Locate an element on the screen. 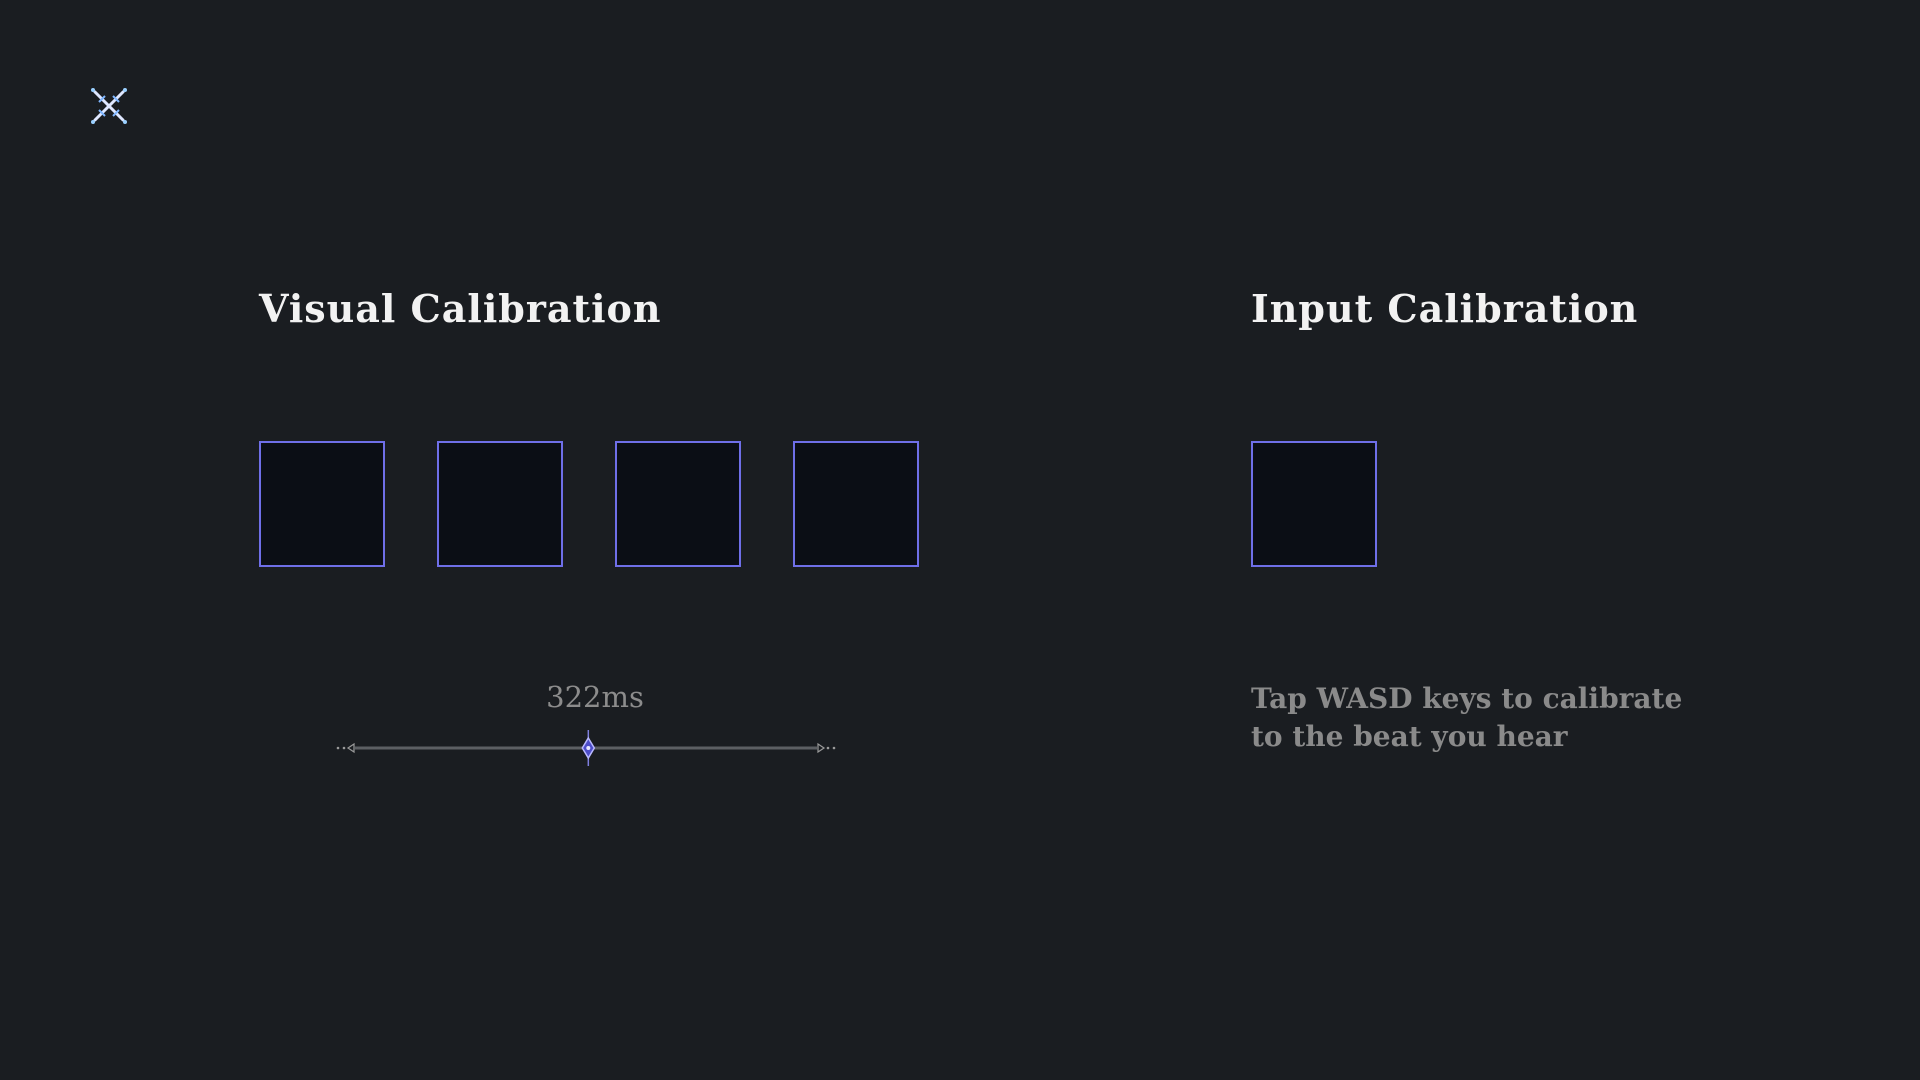 The image size is (1920, 1080). visual-offset-value: 322ms is located at coordinates (595, 697).